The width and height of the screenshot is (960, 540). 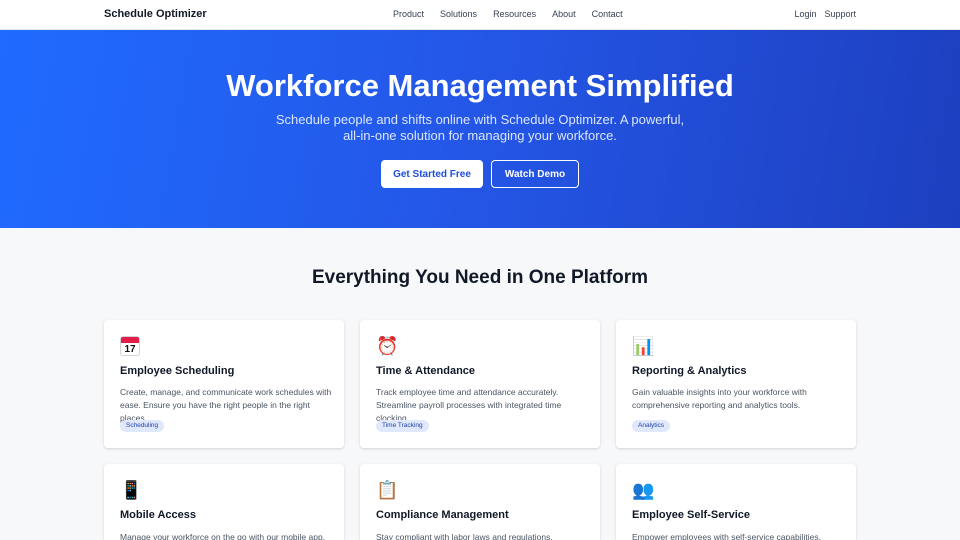 What do you see at coordinates (480, 85) in the screenshot?
I see `hero-title: Workforce Management Simplified` at bounding box center [480, 85].